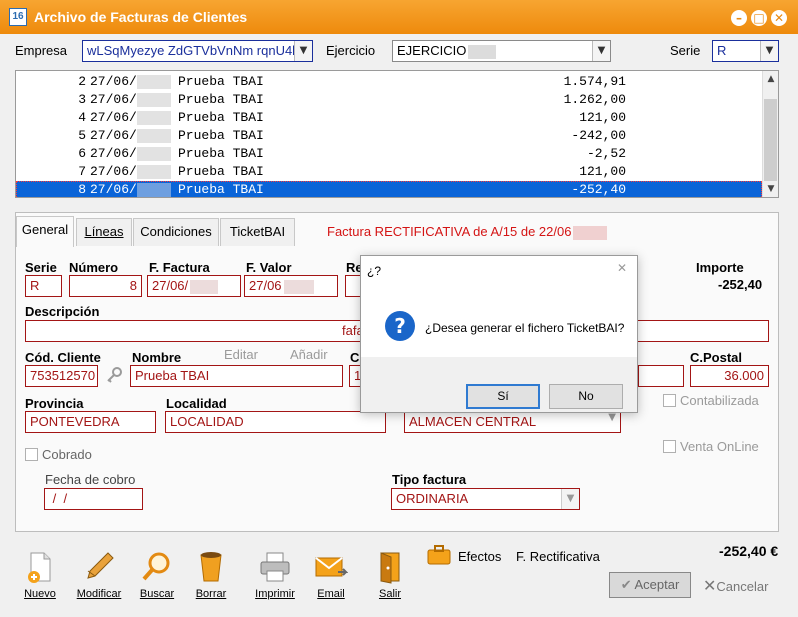 The height and width of the screenshot is (617, 798). Describe the element at coordinates (389, 100) in the screenshot. I see `table-row: 3 27/06/Prueba TBAI 1.262,00` at that location.